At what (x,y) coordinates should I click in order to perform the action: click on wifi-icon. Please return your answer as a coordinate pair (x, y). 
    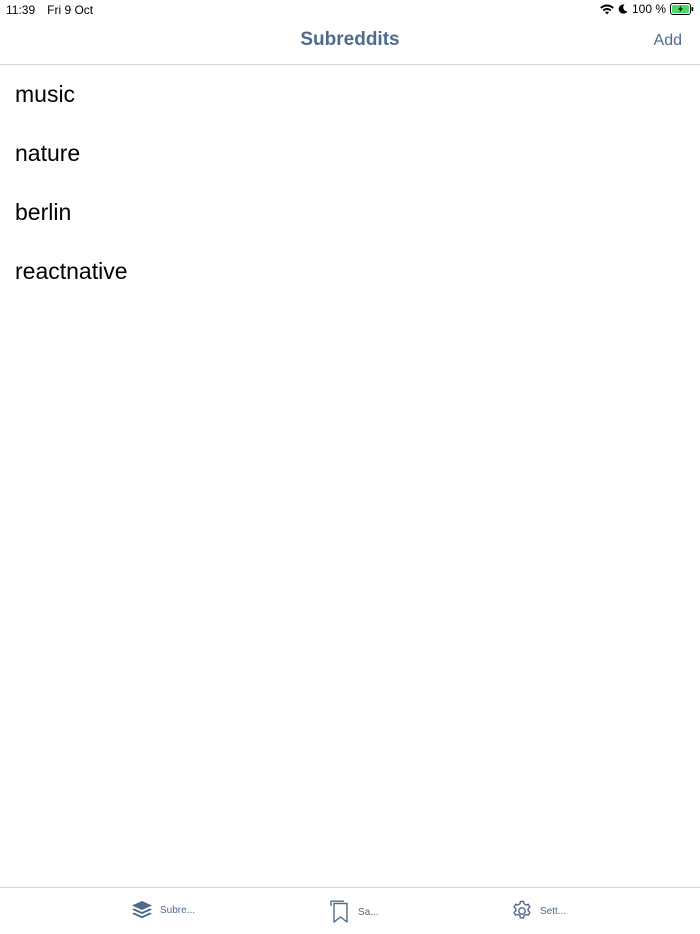
    Looking at the image, I should click on (607, 9).